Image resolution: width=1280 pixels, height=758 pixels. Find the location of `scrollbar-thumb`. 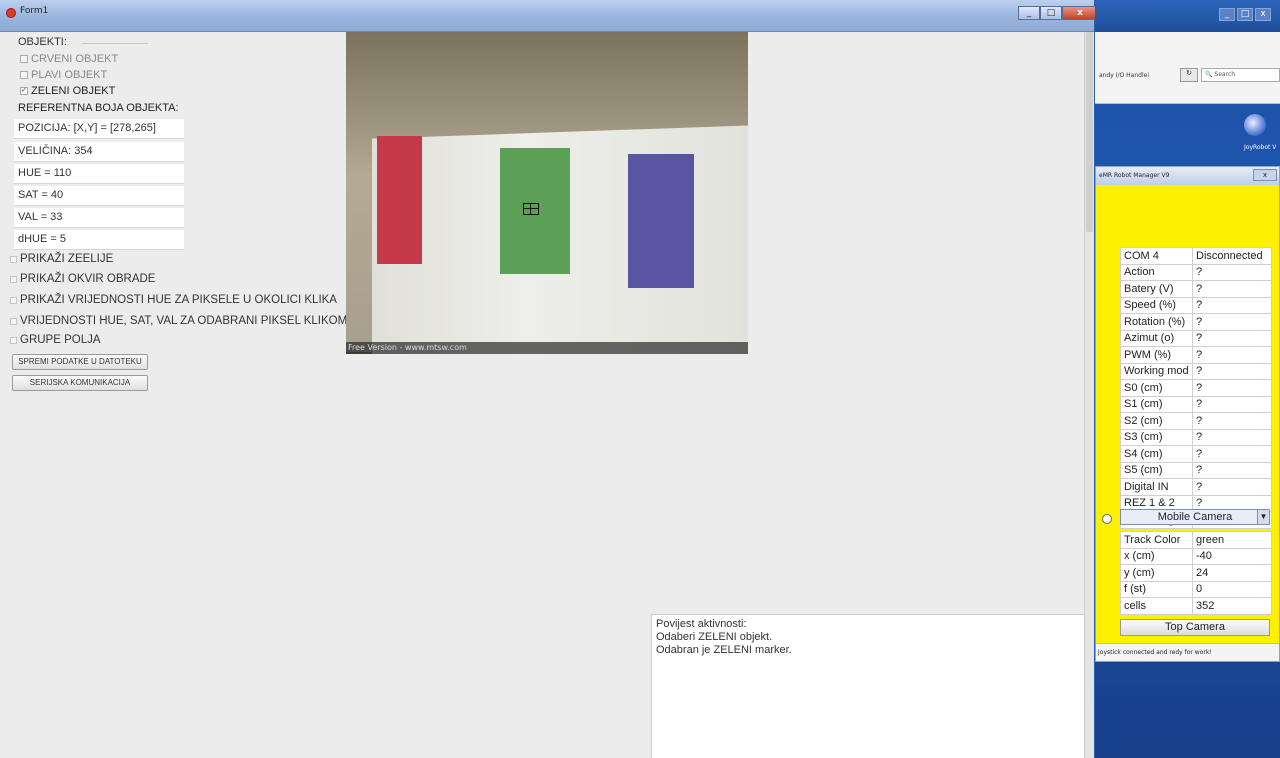

scrollbar-thumb is located at coordinates (1089, 132).